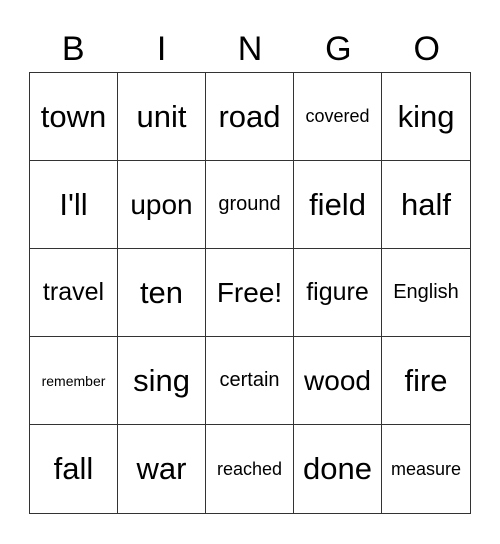  I want to click on header-letter-i: I, so click(161, 49).